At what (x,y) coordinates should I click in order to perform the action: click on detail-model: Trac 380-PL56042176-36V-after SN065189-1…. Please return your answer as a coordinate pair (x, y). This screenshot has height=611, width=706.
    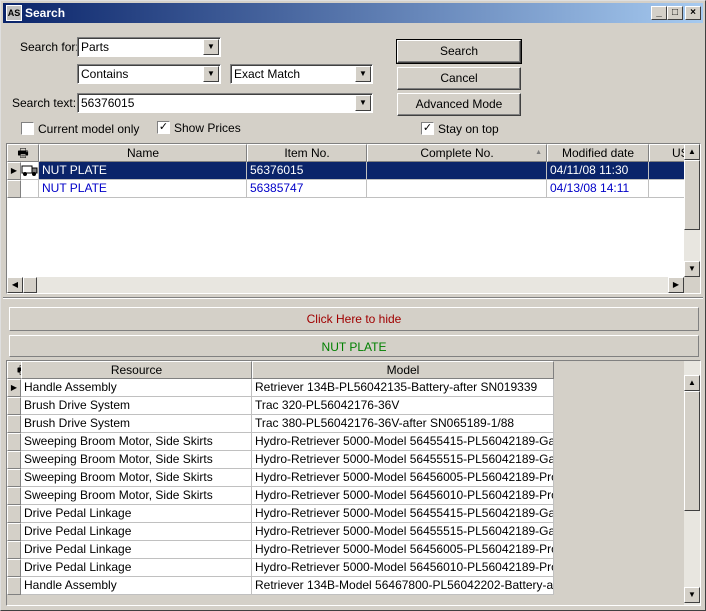
    Looking at the image, I should click on (403, 424).